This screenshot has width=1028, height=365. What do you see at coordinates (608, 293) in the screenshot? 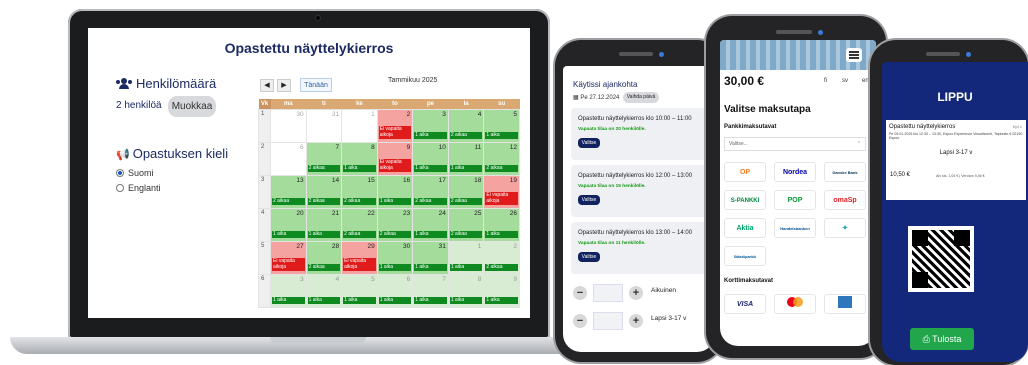
I see `adult-quantity-input` at bounding box center [608, 293].